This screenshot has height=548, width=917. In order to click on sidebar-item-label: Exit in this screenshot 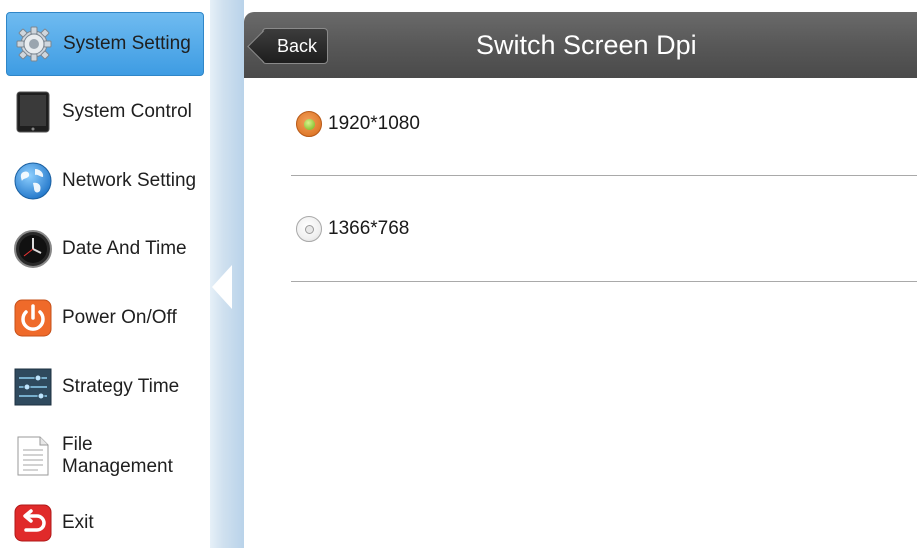, I will do `click(78, 522)`.